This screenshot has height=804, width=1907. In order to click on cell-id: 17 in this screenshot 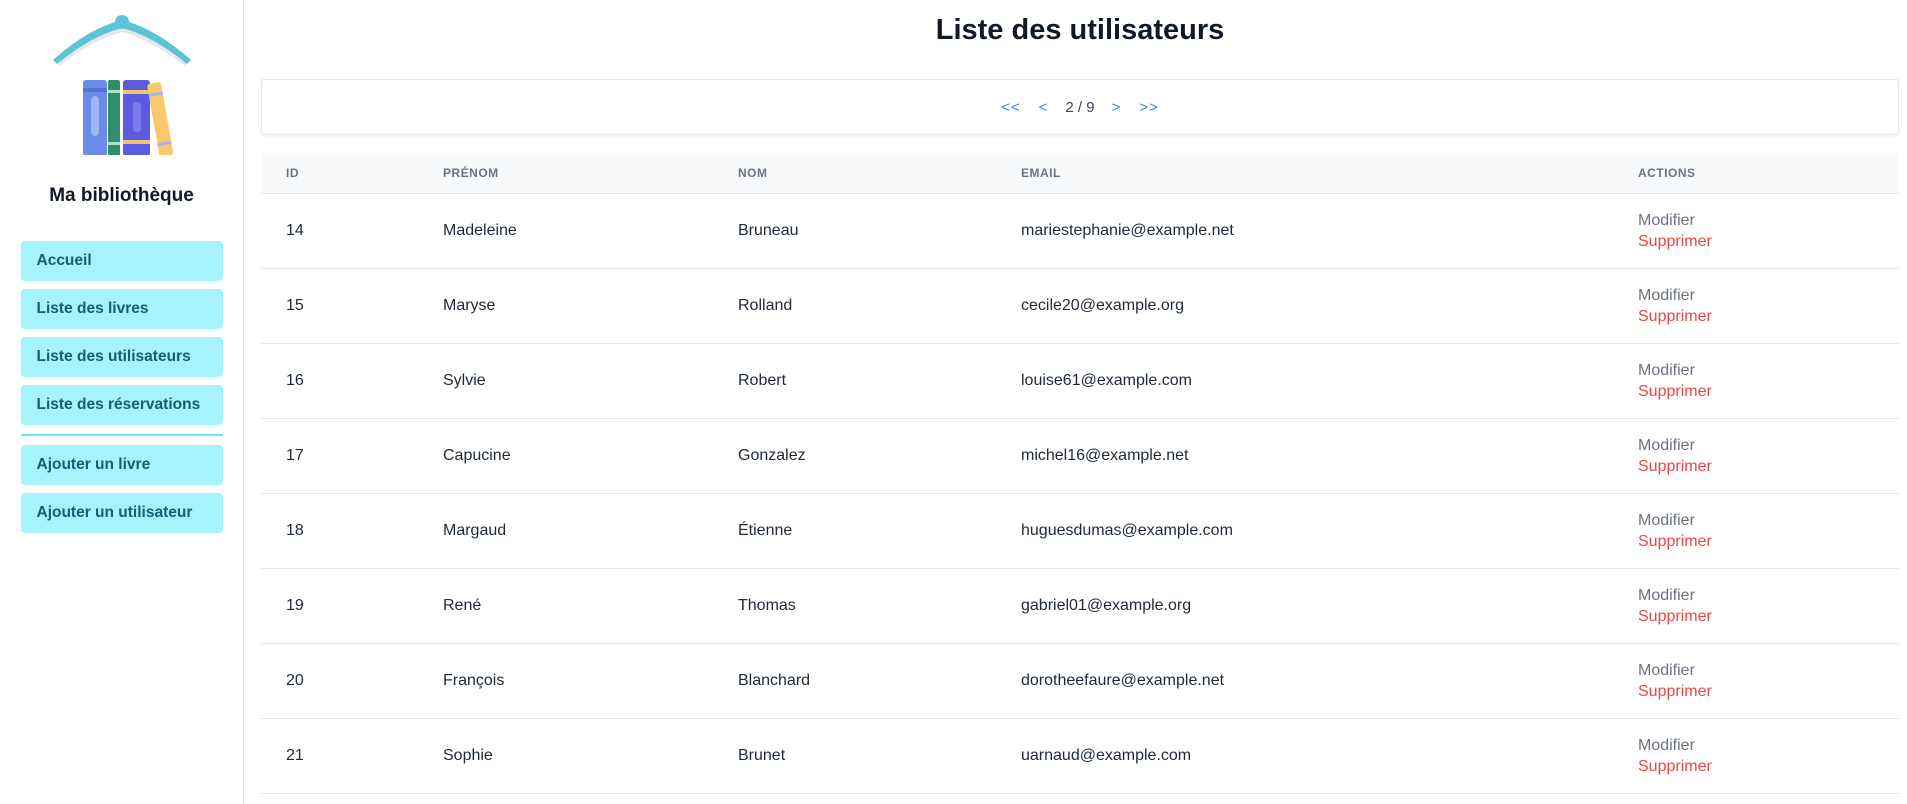, I will do `click(339, 456)`.